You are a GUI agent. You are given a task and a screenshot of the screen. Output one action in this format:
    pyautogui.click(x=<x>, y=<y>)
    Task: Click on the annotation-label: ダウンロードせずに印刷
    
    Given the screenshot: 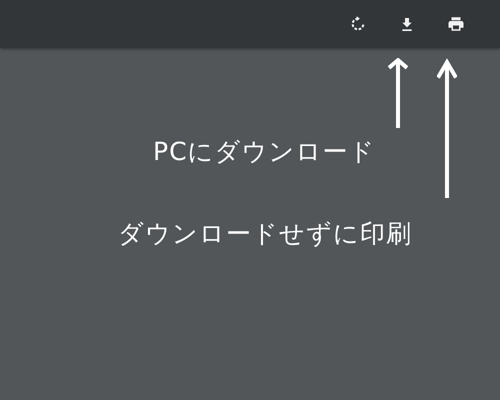 What is the action you would take?
    pyautogui.click(x=265, y=234)
    